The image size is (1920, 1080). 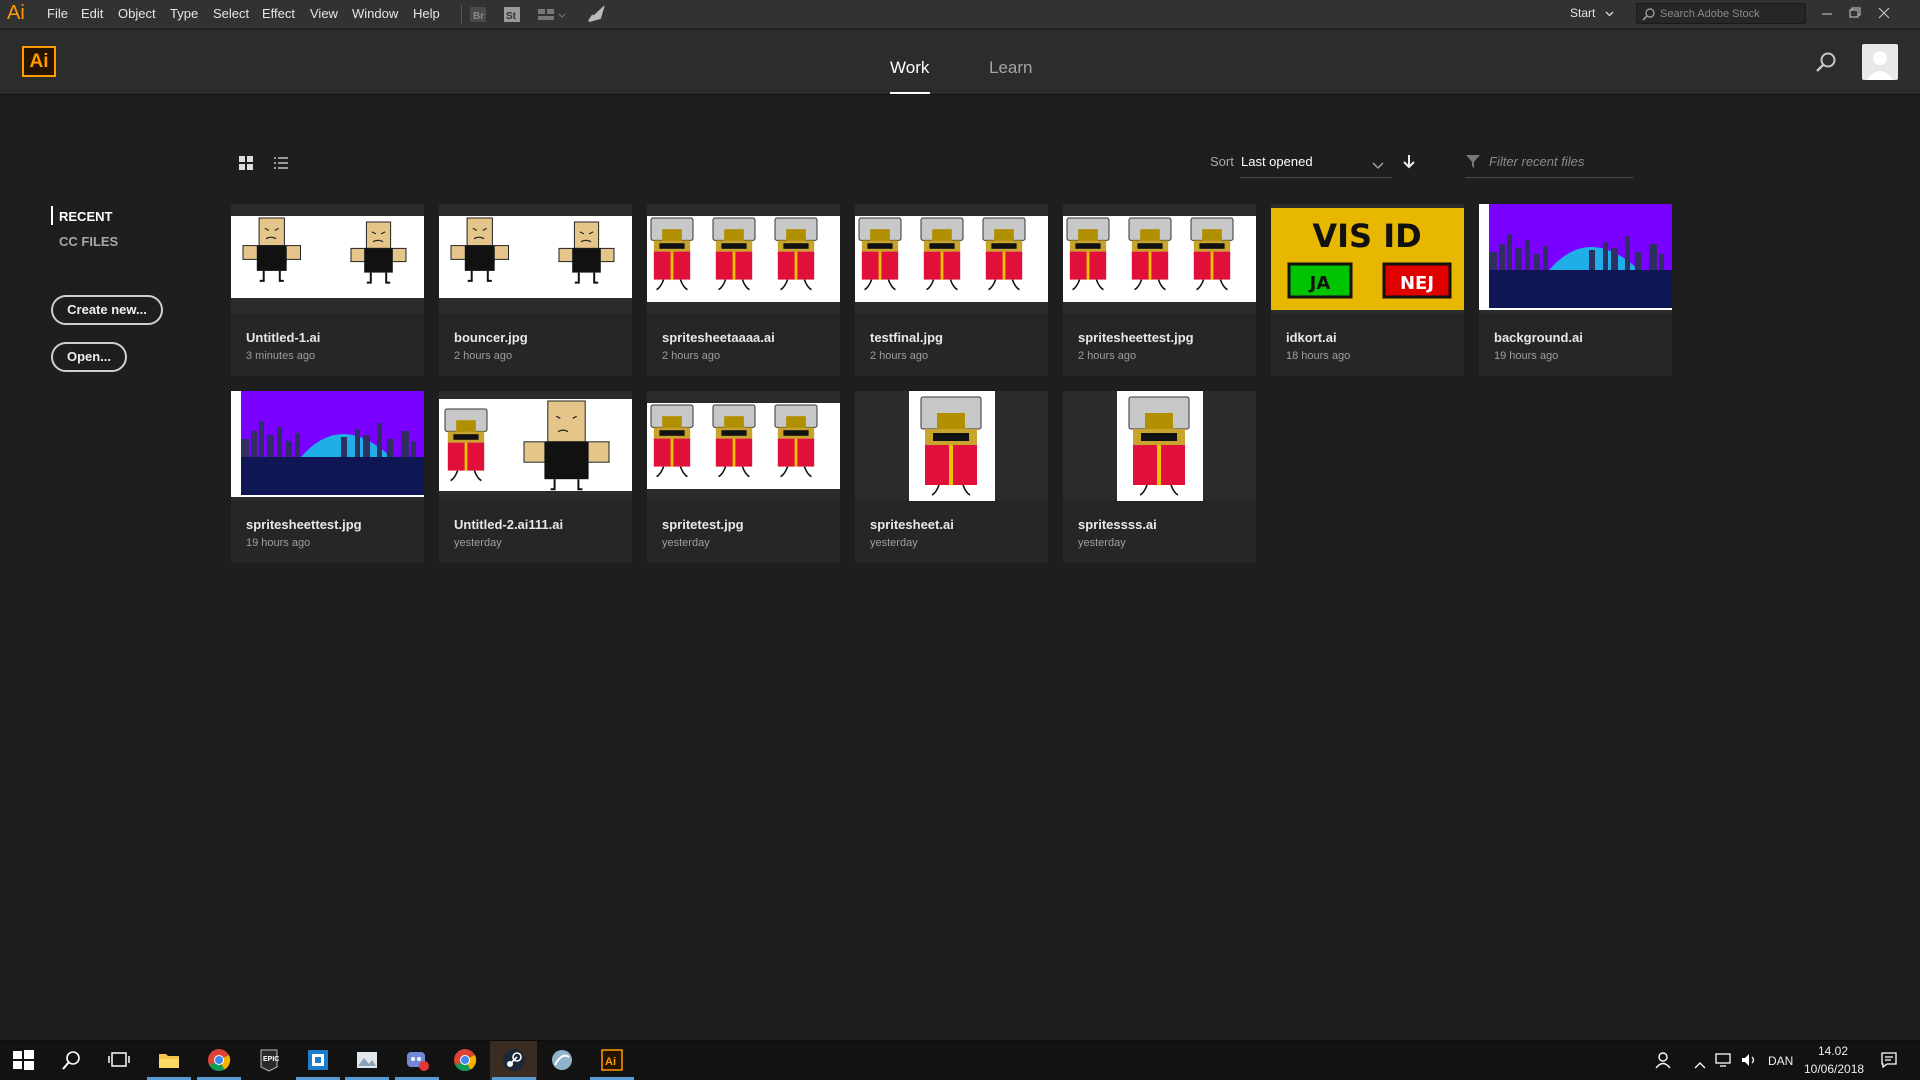 What do you see at coordinates (1316, 177) in the screenshot?
I see `sort-underline` at bounding box center [1316, 177].